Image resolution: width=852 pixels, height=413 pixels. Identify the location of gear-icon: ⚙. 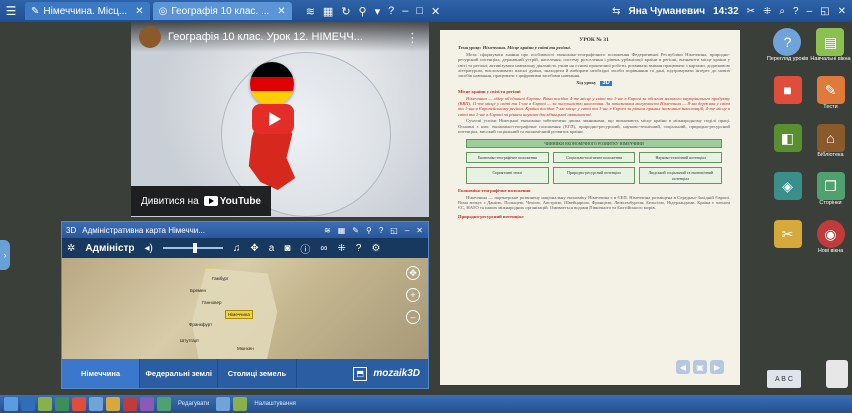
(375, 248).